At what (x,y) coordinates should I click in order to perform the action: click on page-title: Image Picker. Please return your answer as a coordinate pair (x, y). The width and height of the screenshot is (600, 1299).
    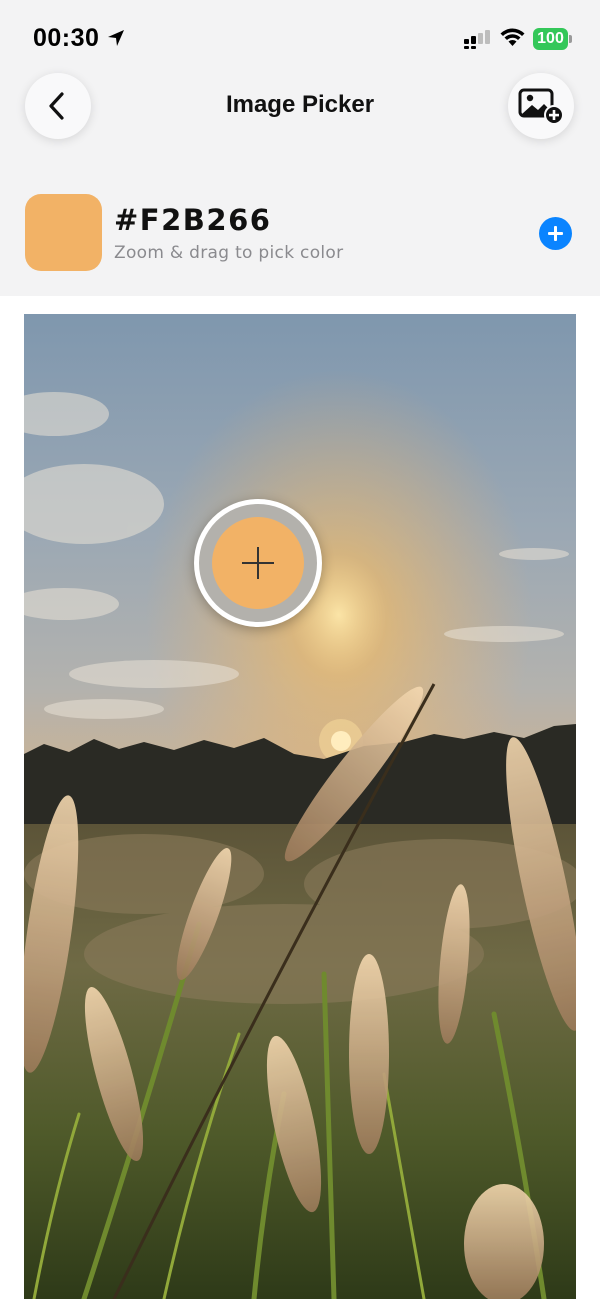
    Looking at the image, I should click on (300, 104).